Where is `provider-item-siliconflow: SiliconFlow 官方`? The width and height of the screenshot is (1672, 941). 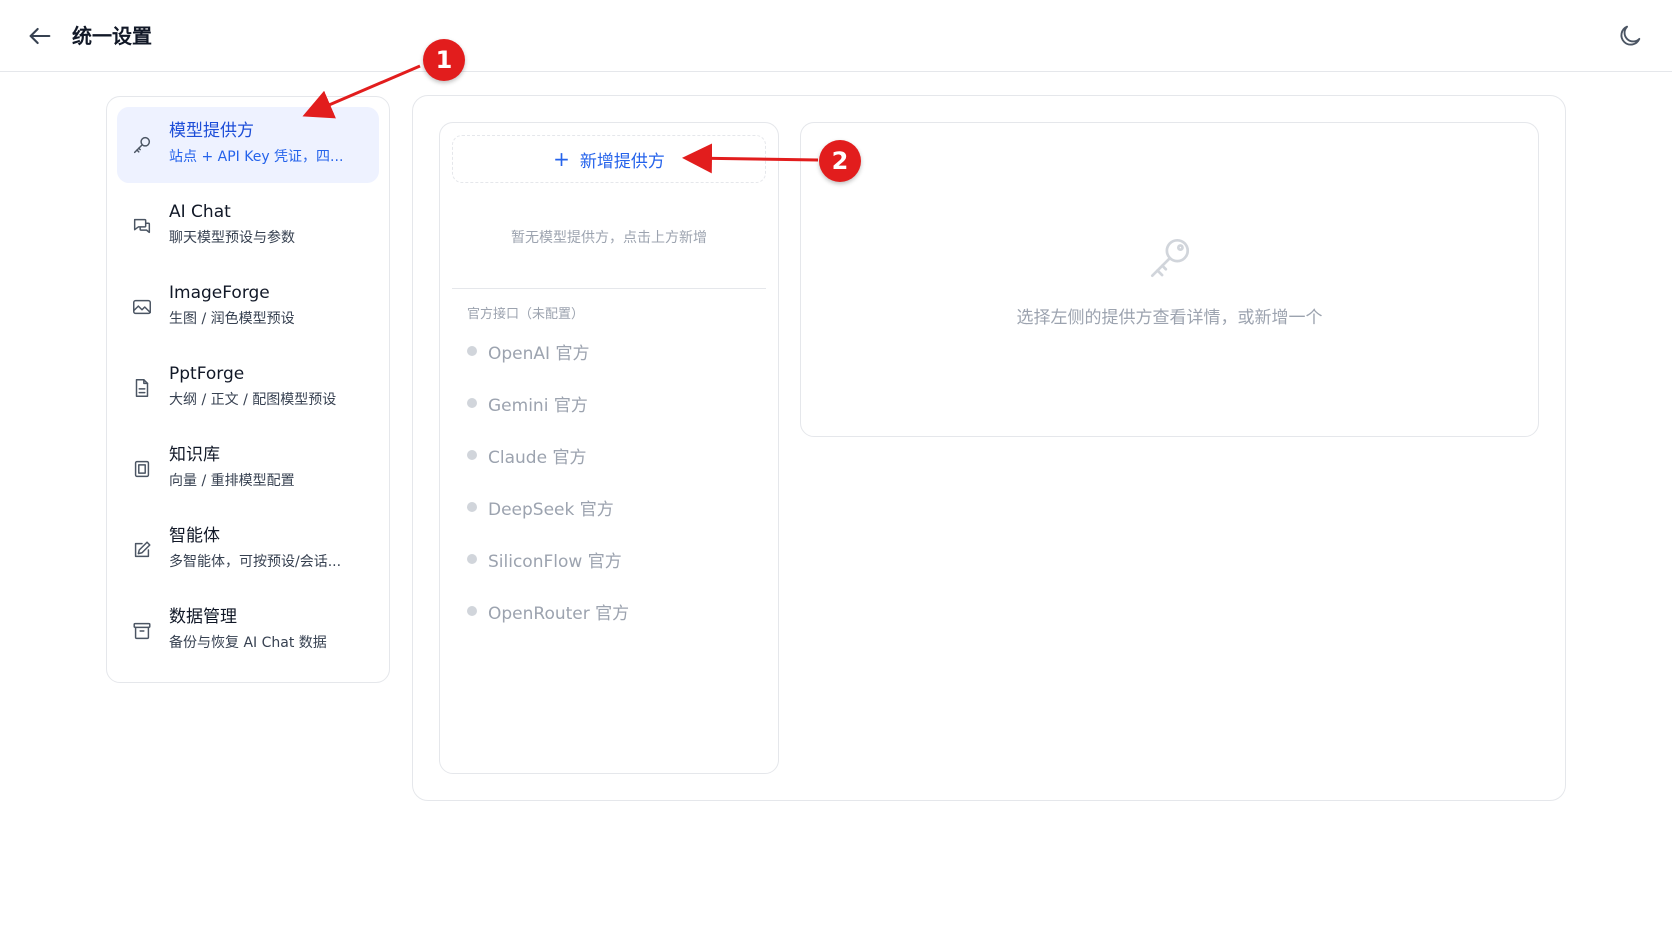
provider-item-siliconflow: SiliconFlow 官方 is located at coordinates (544, 559).